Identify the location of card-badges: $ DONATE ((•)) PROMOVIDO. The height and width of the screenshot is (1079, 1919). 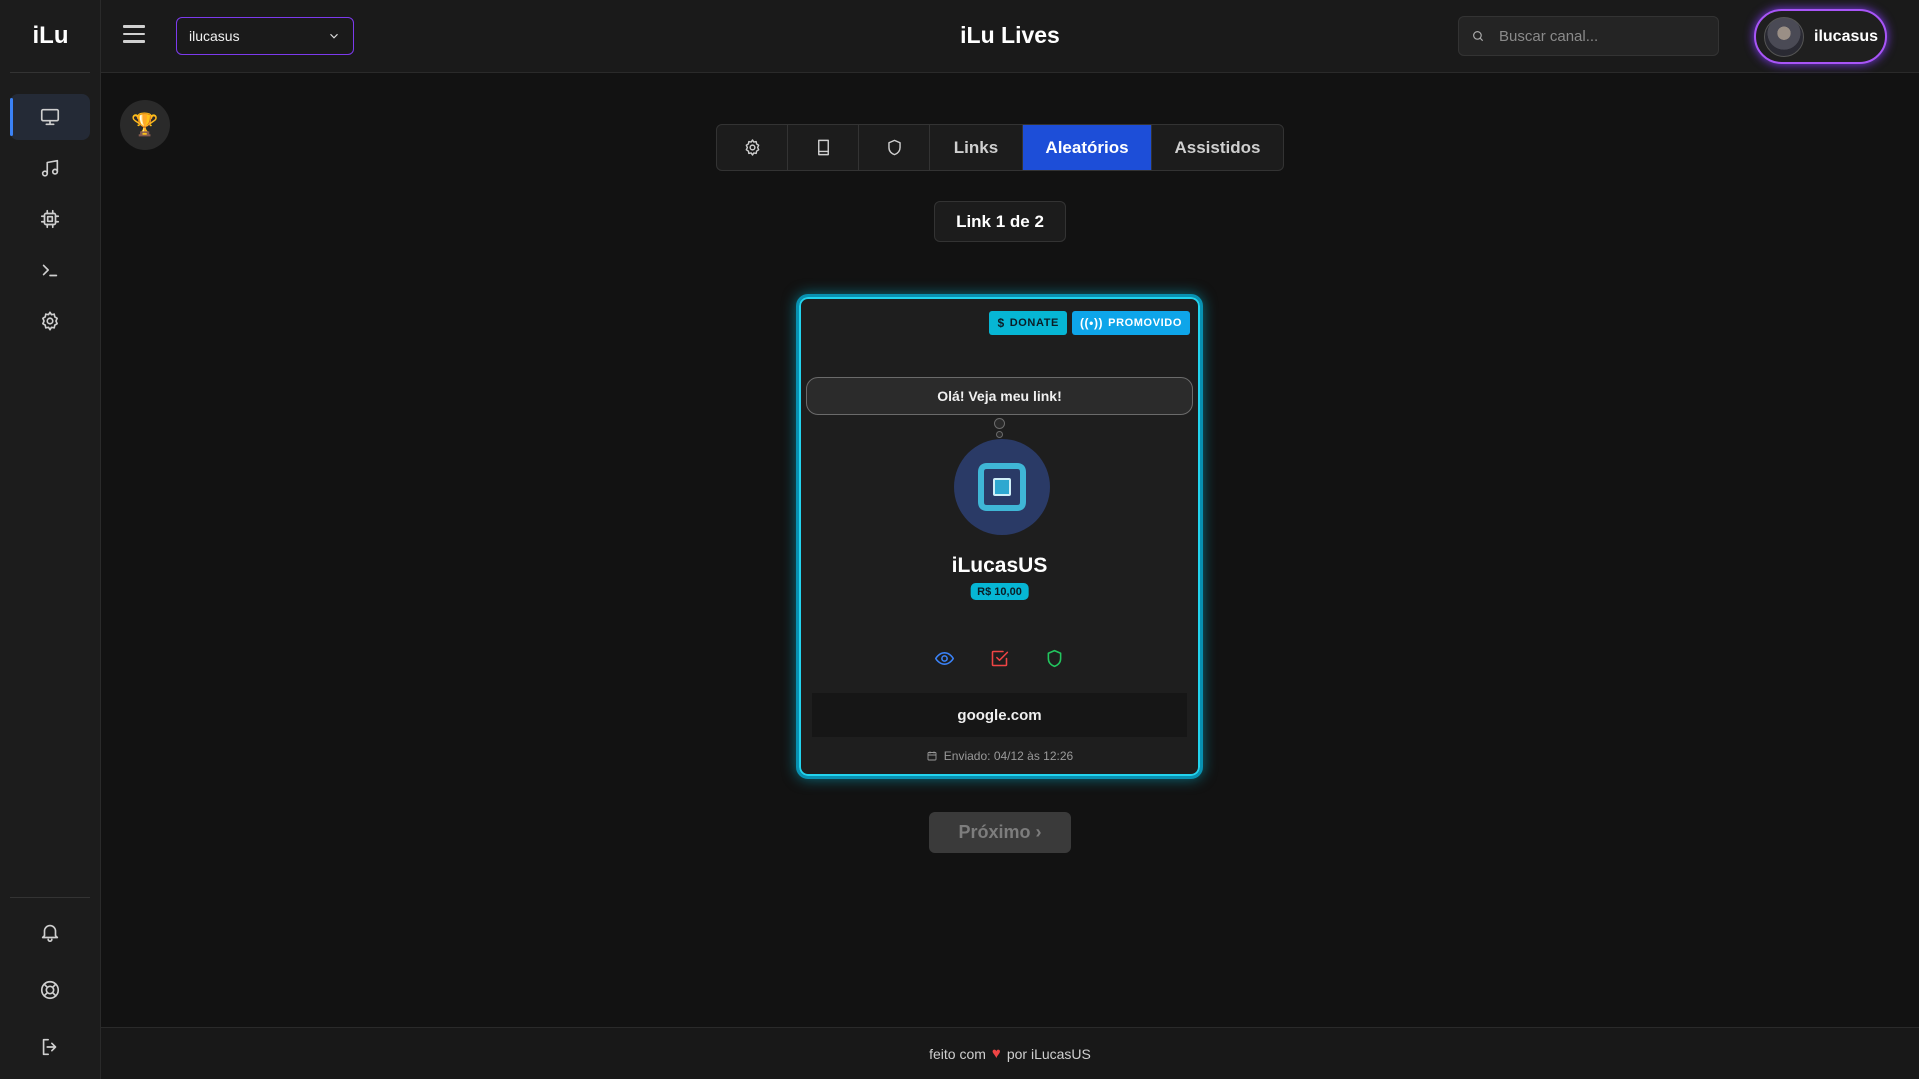
(1089, 323).